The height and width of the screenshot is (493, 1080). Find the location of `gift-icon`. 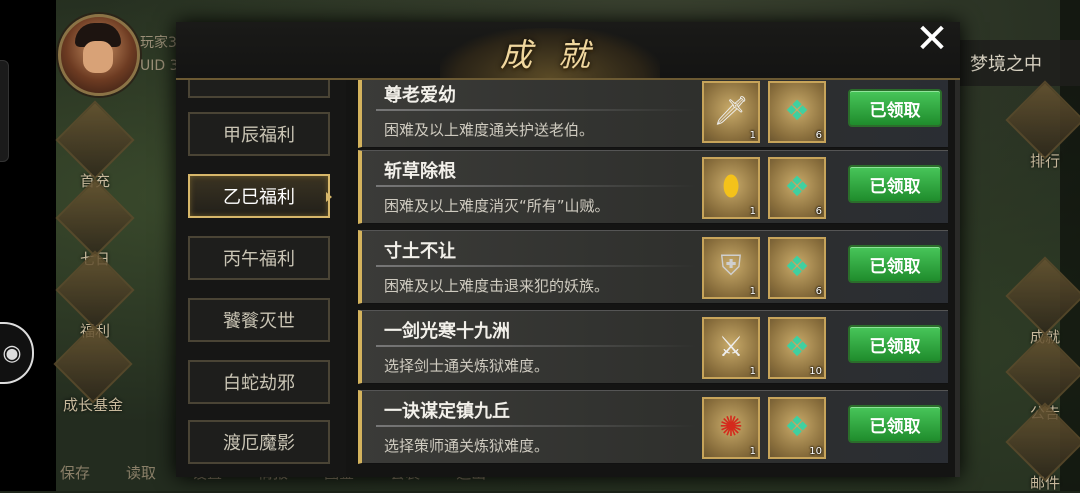

gift-icon is located at coordinates (95, 140).